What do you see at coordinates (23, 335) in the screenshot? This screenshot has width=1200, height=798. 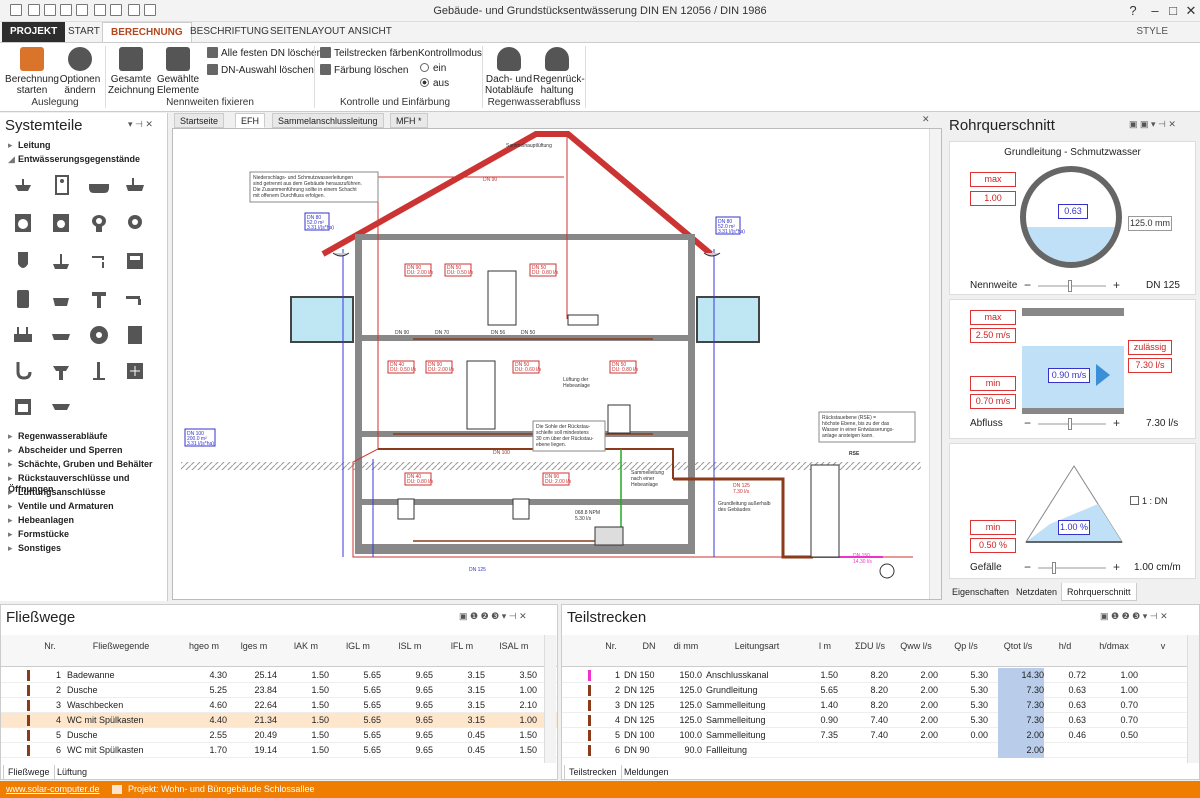 I see `multi-fixture-icon` at bounding box center [23, 335].